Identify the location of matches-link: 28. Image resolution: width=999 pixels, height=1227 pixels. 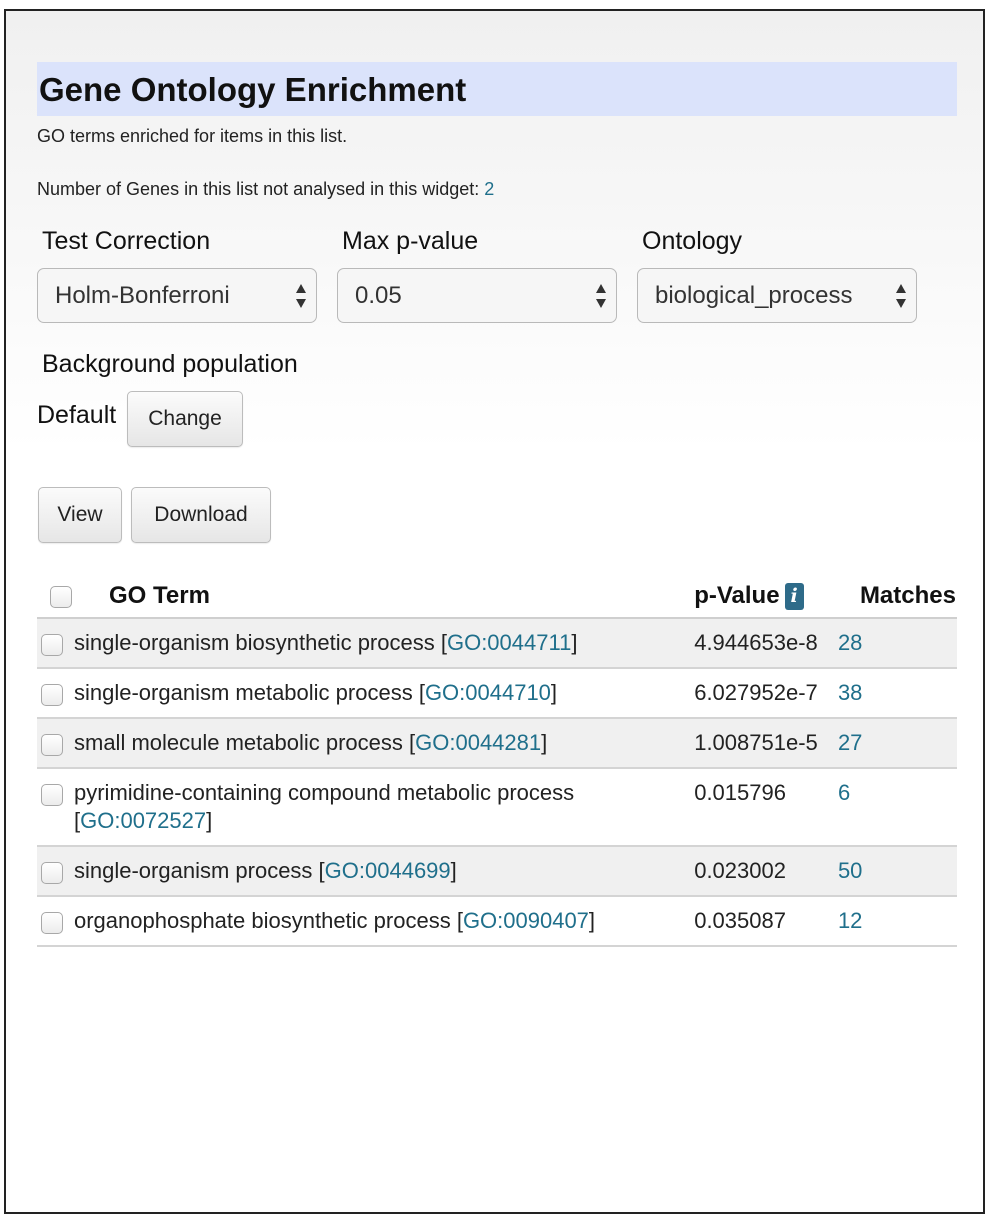
(850, 642).